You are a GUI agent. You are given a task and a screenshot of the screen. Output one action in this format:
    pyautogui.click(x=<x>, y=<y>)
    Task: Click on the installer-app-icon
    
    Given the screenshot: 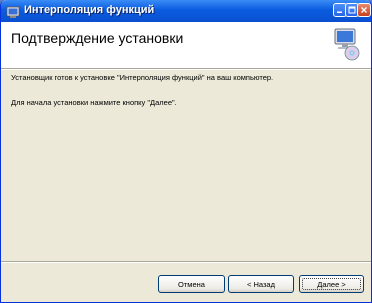 What is the action you would take?
    pyautogui.click(x=13, y=11)
    